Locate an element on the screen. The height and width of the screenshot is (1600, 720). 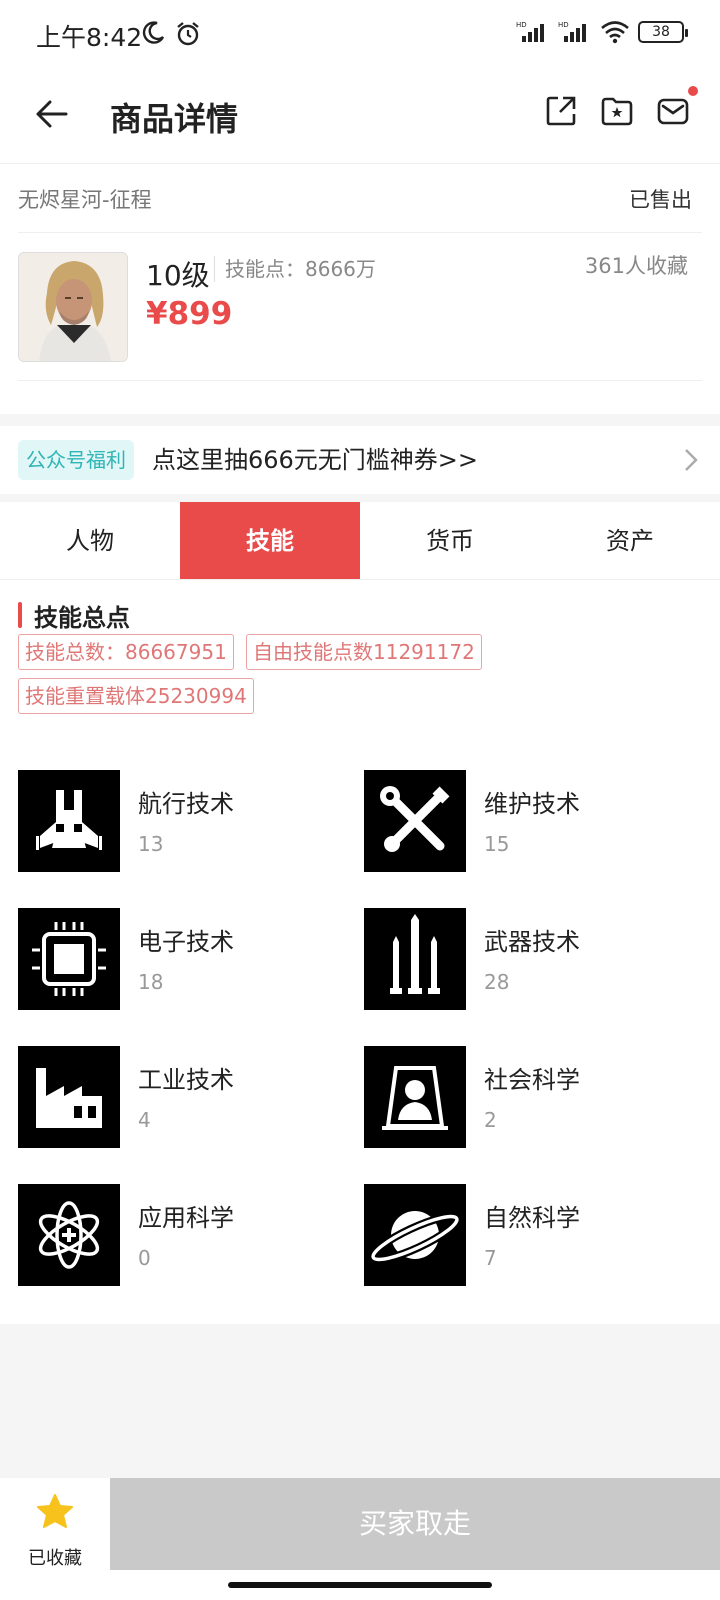
price: ¥899 is located at coordinates (189, 314).